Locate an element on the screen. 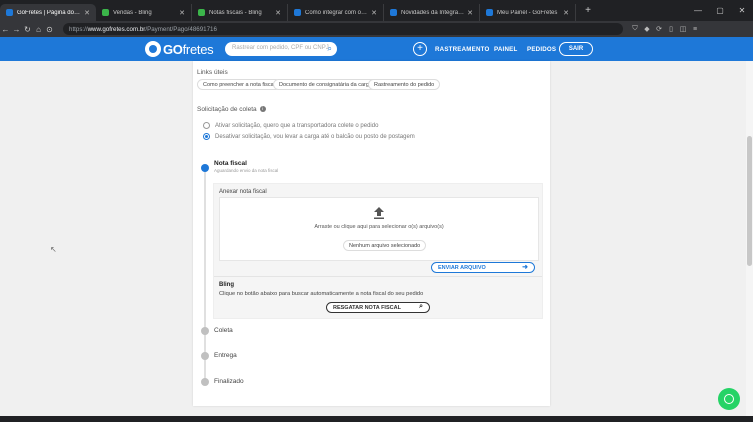 Image resolution: width=753 pixels, height=422 pixels. step-dot-entrega is located at coordinates (205, 356).